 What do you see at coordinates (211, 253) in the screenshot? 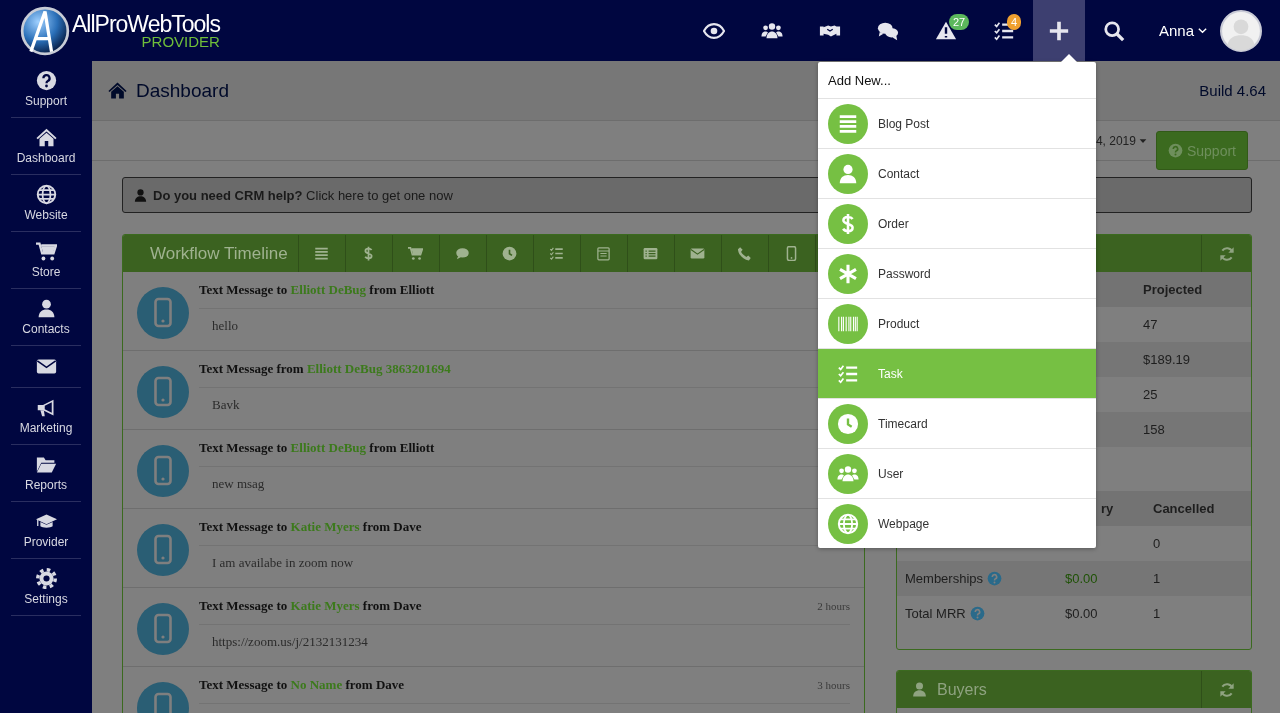
I see `panel-title: Workflow Timeline` at bounding box center [211, 253].